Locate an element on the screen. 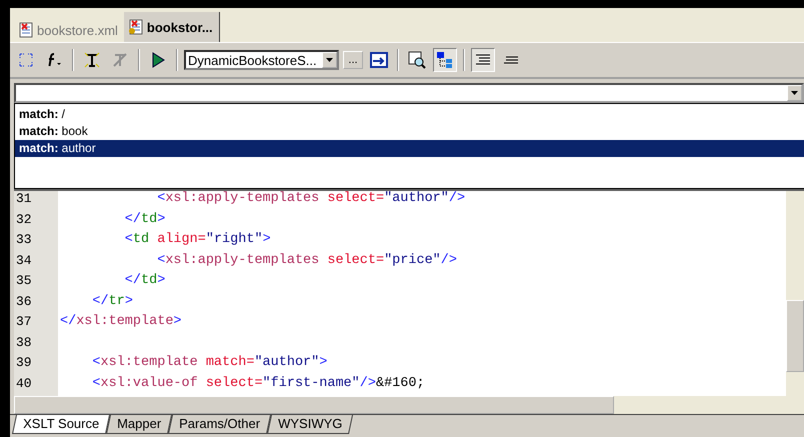 This screenshot has height=437, width=804. line-number: 40 is located at coordinates (24, 384).